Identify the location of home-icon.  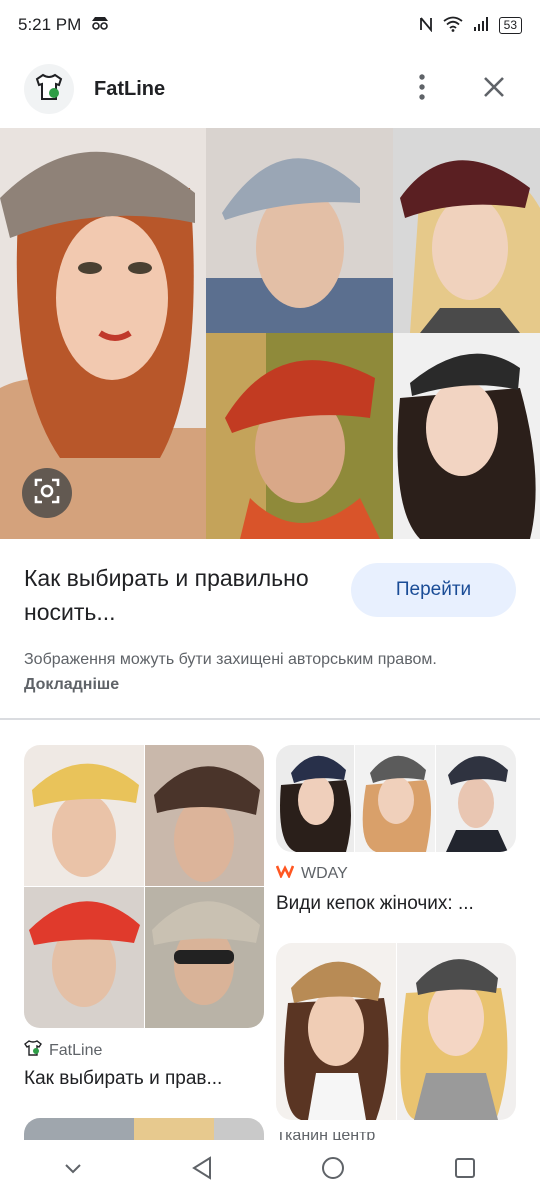
(333, 1170).